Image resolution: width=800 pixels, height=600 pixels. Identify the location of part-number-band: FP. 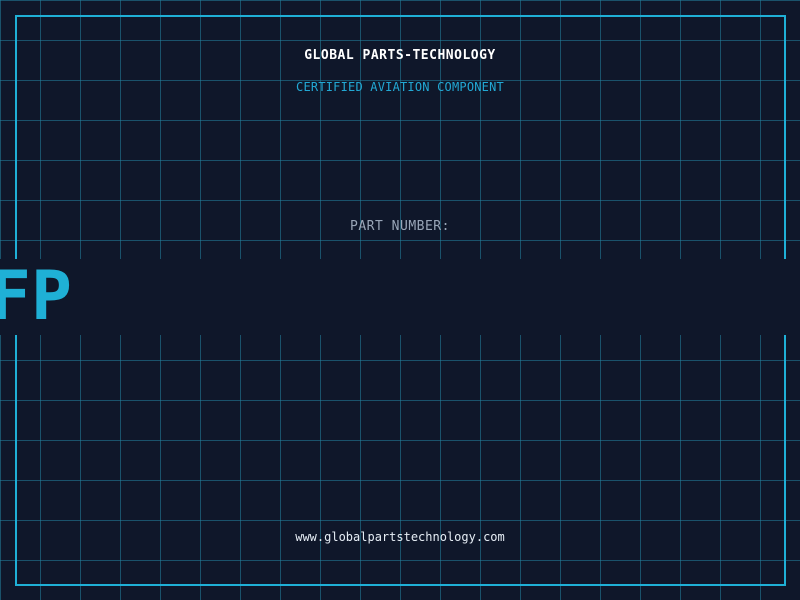
(400, 297).